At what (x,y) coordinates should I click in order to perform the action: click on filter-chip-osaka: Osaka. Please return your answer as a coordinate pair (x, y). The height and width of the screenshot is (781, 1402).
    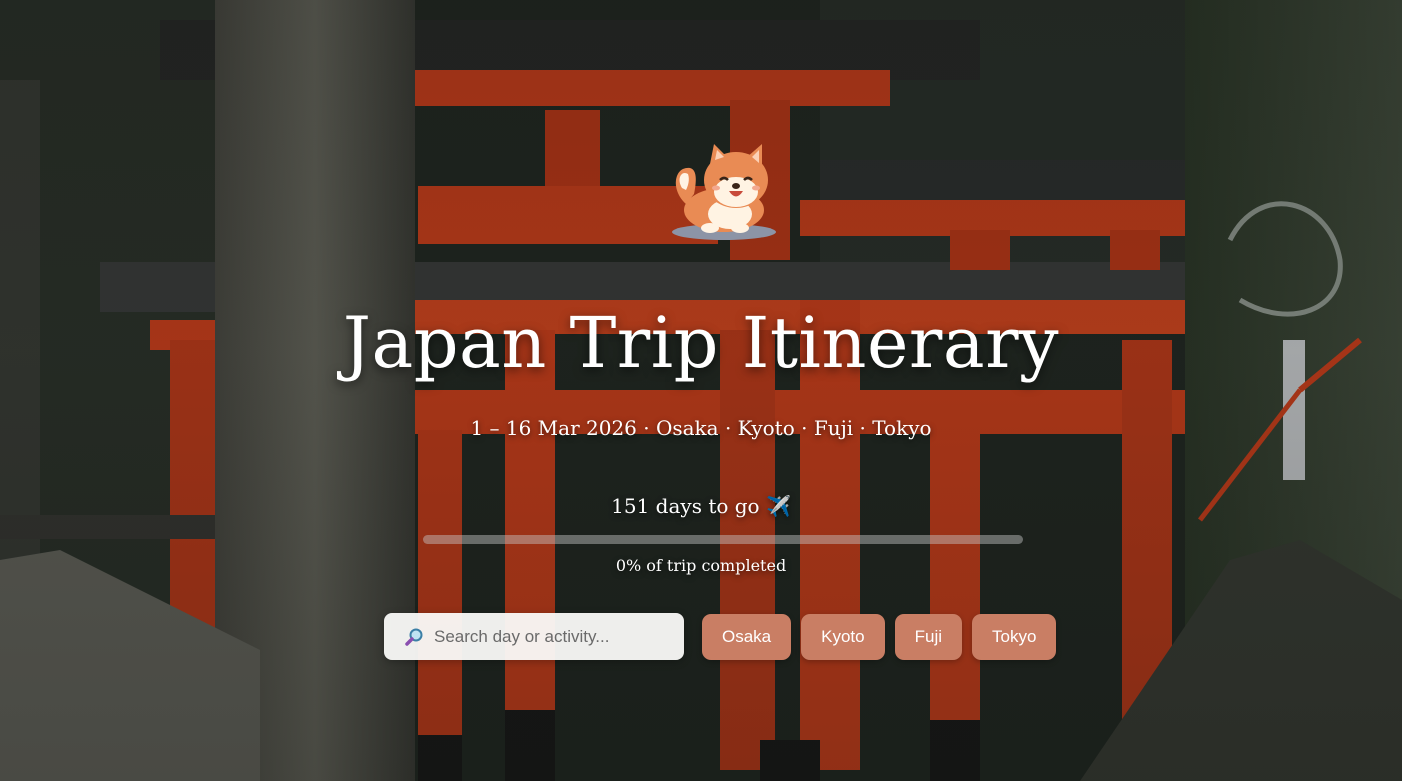
    Looking at the image, I should click on (747, 636).